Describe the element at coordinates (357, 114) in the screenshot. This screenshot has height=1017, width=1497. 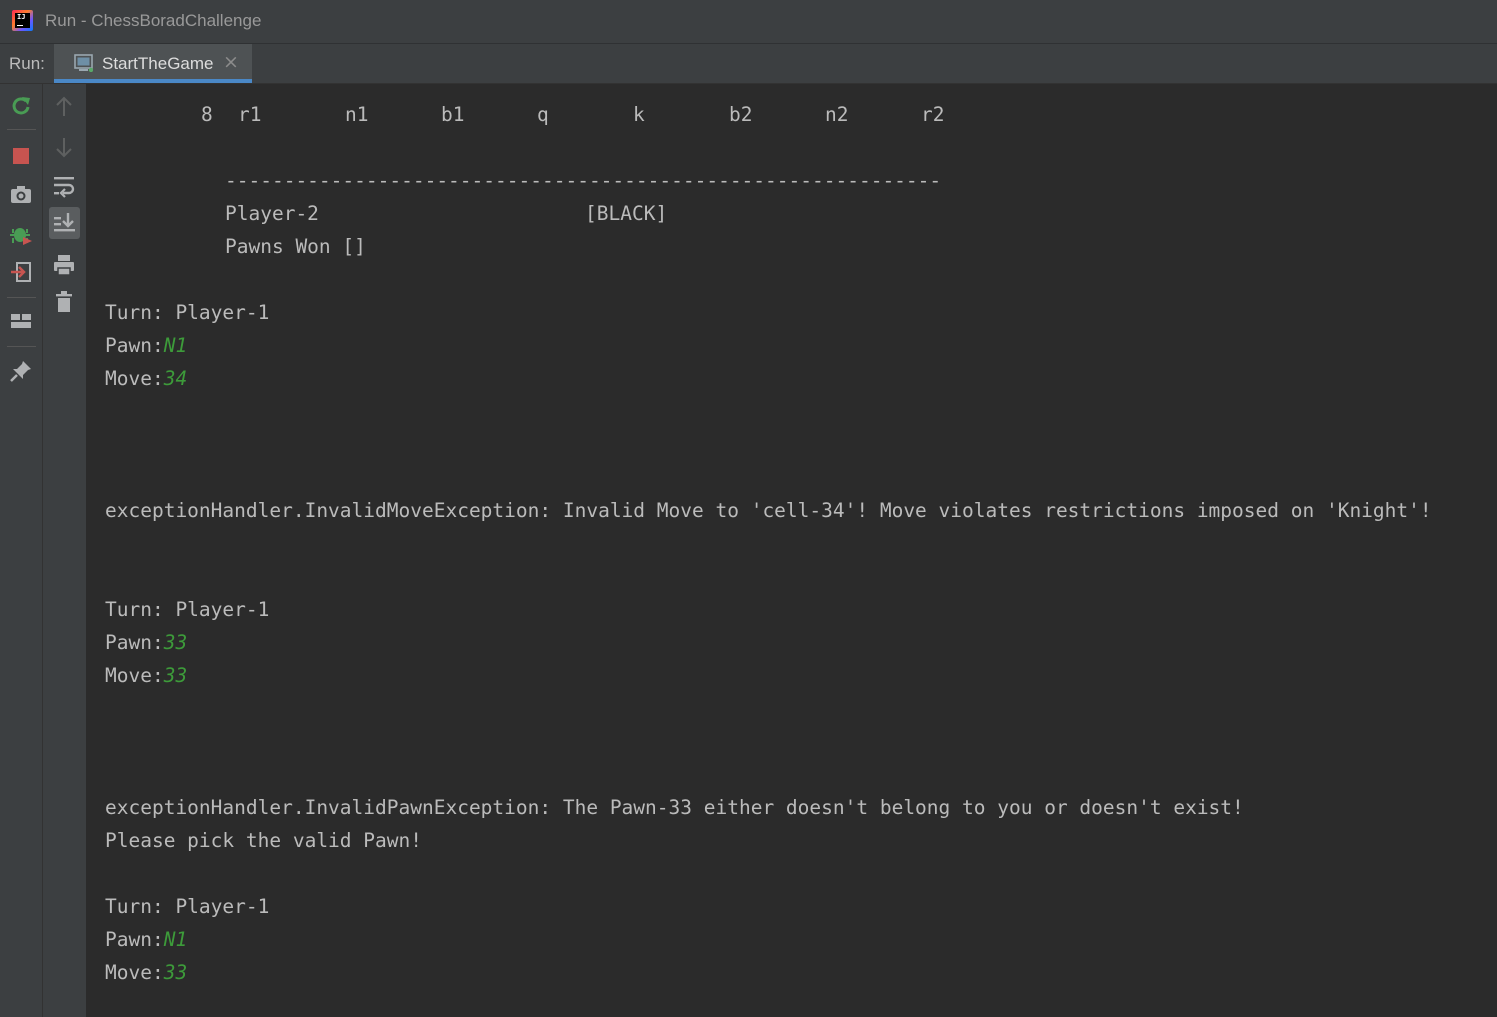
I see `board-cell: n1` at that location.